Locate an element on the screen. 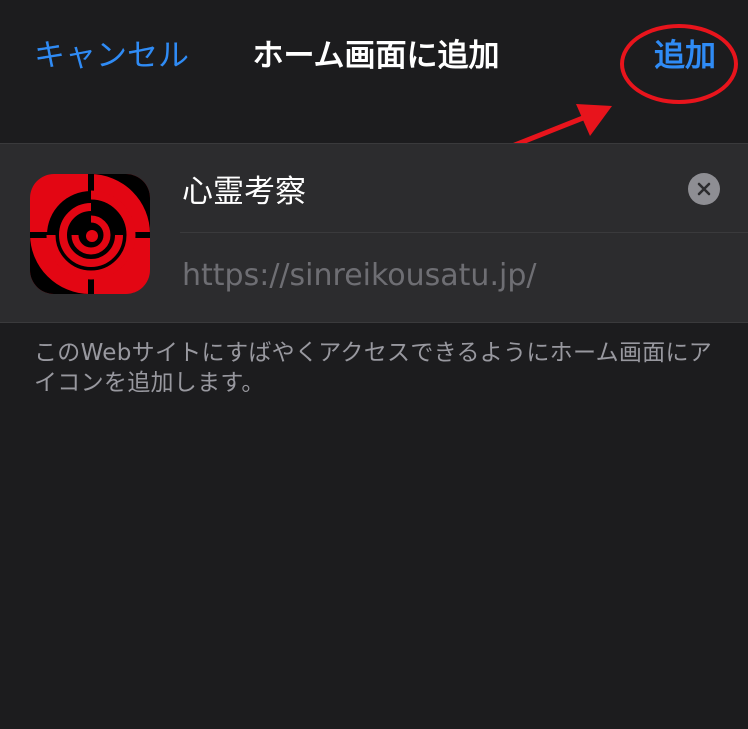 The width and height of the screenshot is (748, 729). name-field: 心霊考察 is located at coordinates (244, 188).